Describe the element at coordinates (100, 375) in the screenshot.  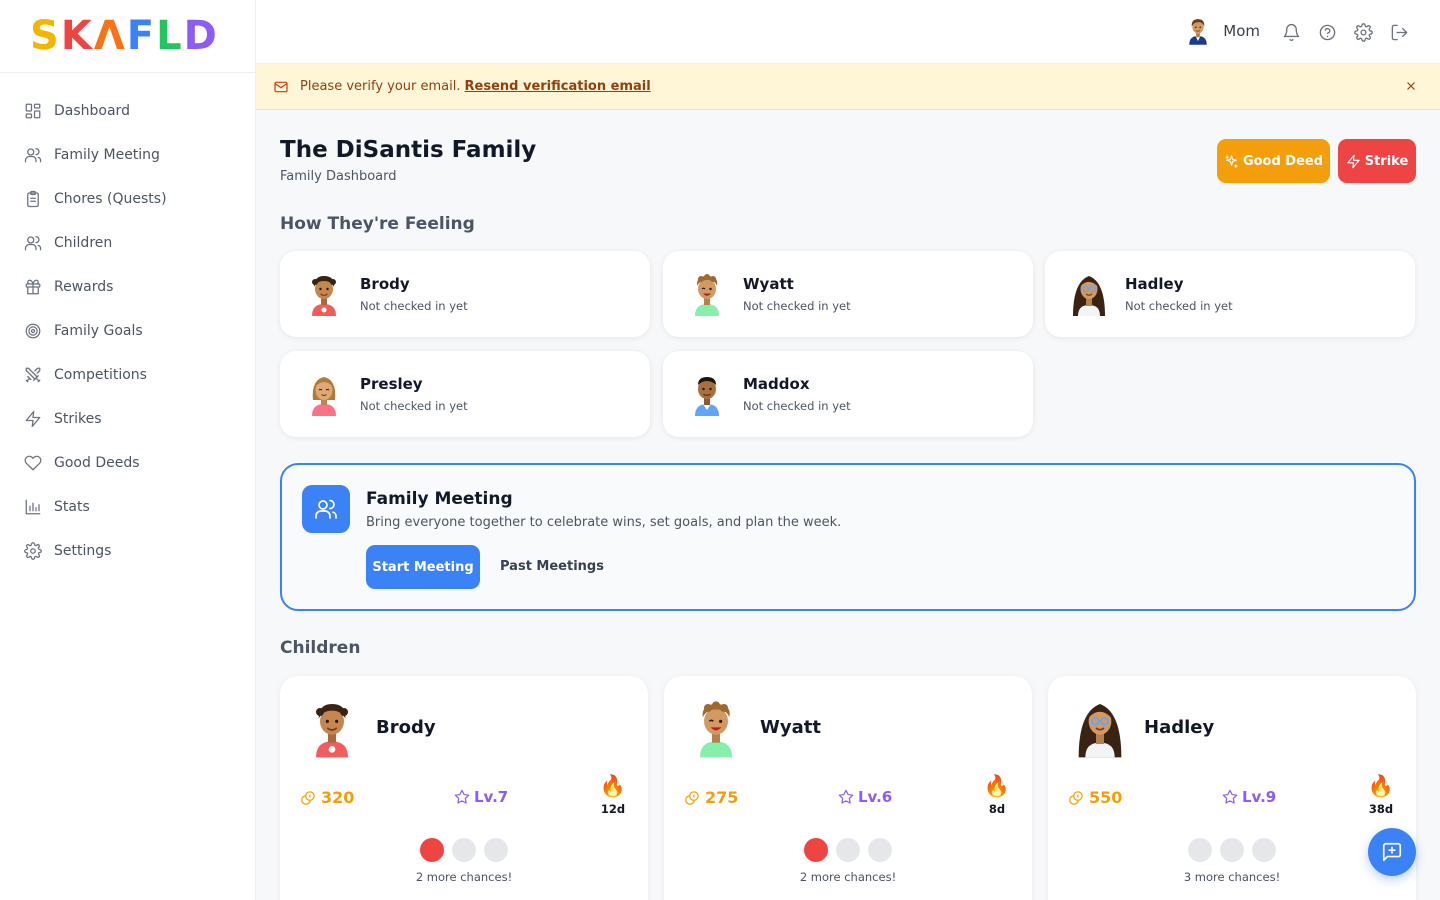
I see `sidebar-item-label: Competitions` at that location.